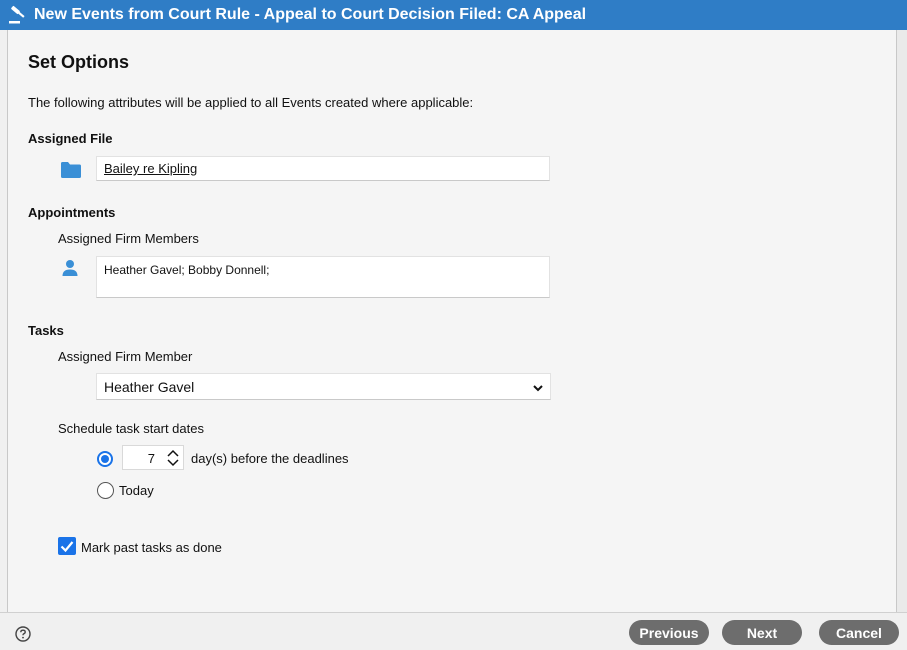  Describe the element at coordinates (187, 270) in the screenshot. I see `appointments-members-value: Heather Gavel; Bobby Donnell;` at that location.